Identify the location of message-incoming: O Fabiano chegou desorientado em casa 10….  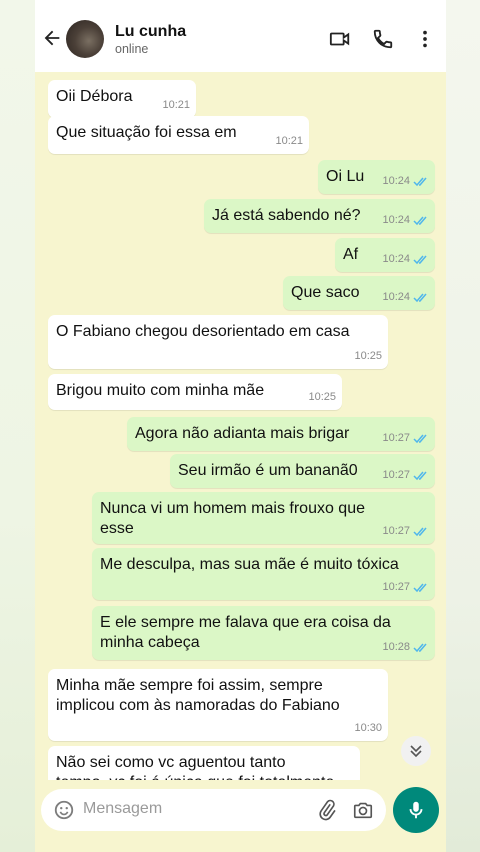
(218, 342).